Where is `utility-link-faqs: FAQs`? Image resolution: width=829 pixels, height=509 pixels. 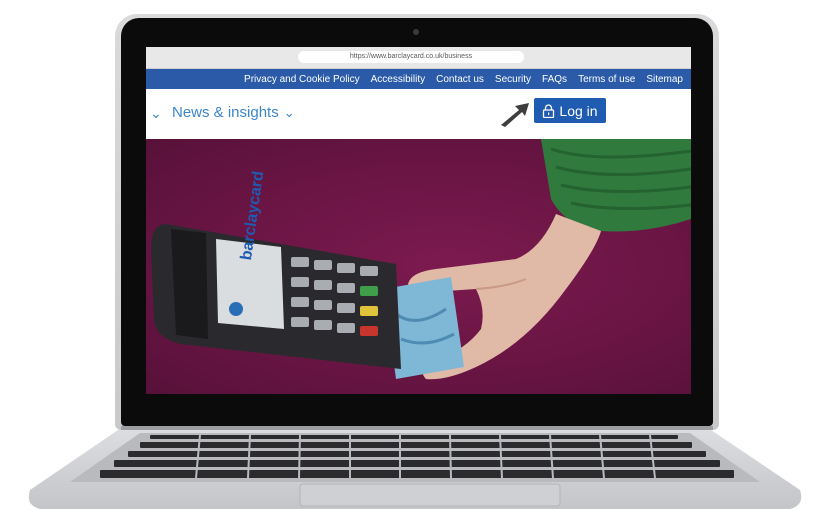 utility-link-faqs: FAQs is located at coordinates (554, 79).